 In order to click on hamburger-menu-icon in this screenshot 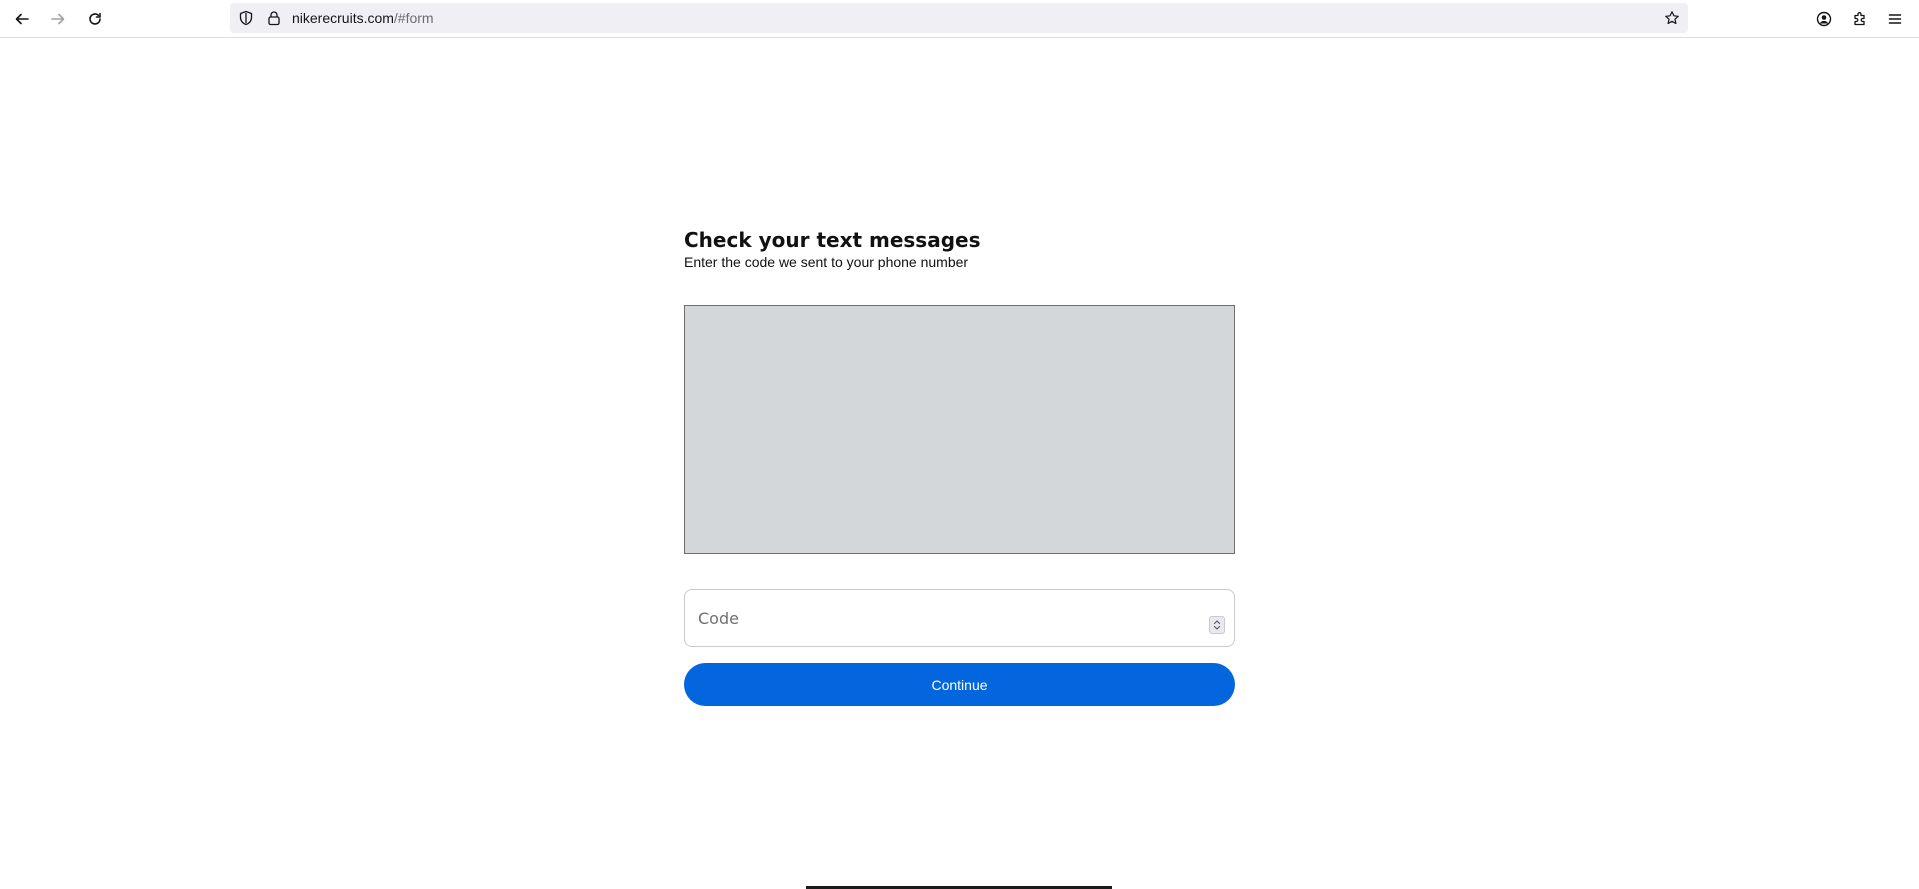, I will do `click(1895, 19)`.